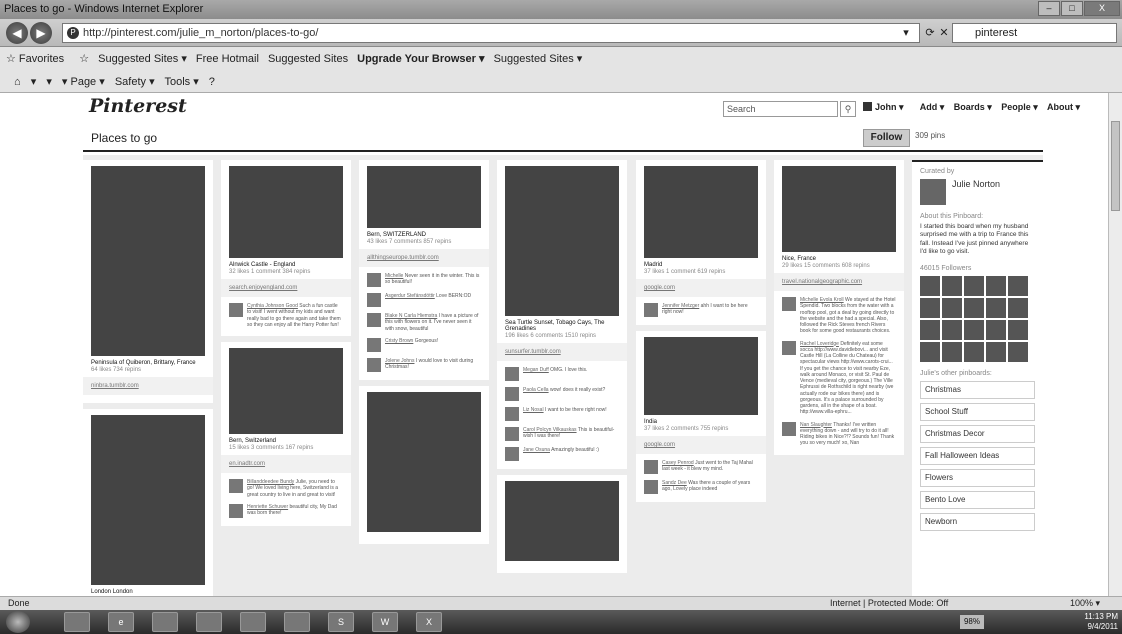  I want to click on feeds-menu: ▾, so click(49, 82).